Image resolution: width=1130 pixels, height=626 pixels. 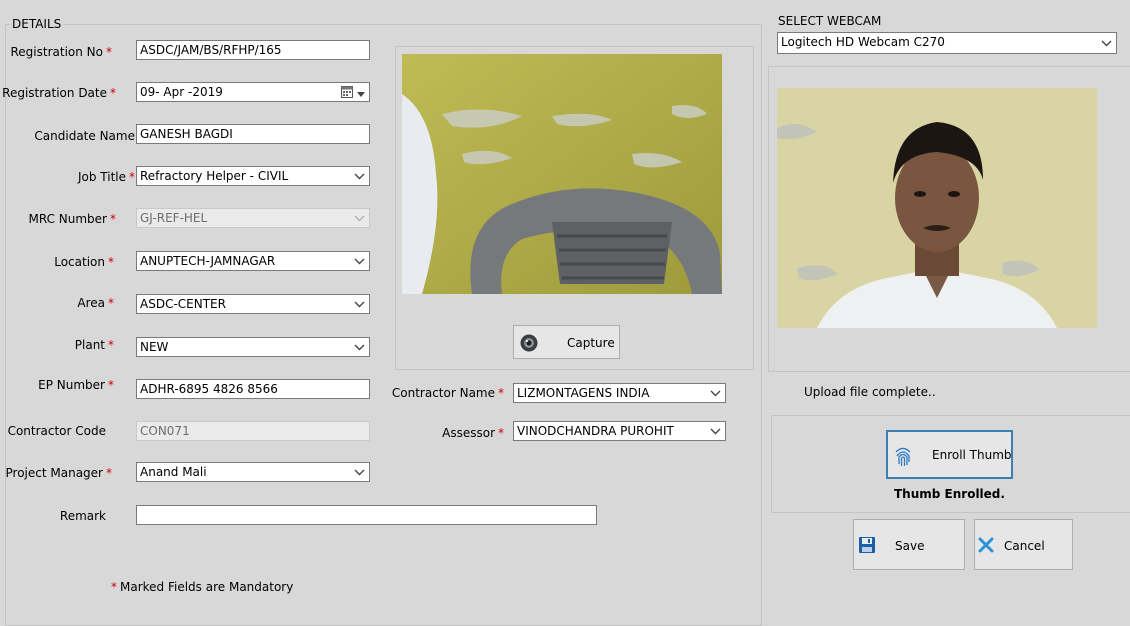 I want to click on contractor-name-dropdown: LIZMONTAGENS INDIA, so click(x=619, y=393).